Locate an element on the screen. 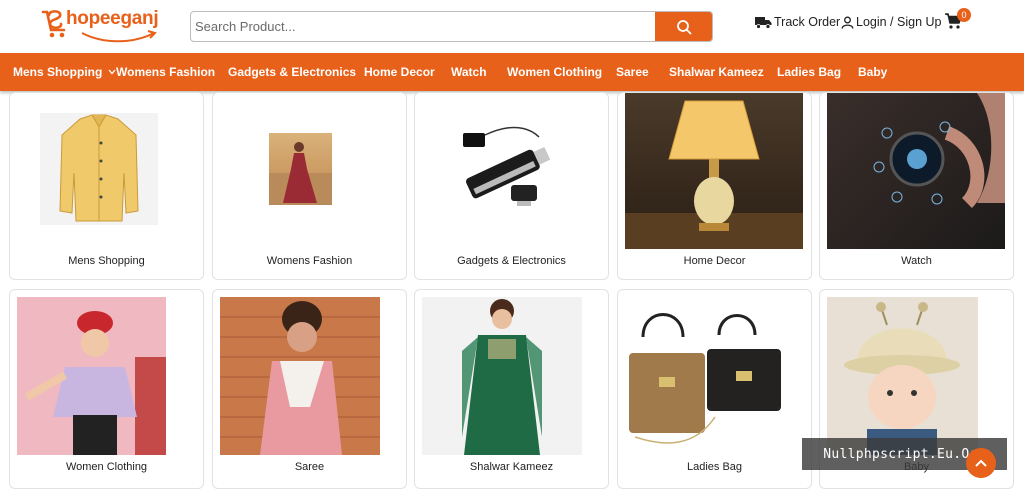 The image size is (1024, 489). site-header: hopeeganj Track Order Login / Sign Up is located at coordinates (512, 26).